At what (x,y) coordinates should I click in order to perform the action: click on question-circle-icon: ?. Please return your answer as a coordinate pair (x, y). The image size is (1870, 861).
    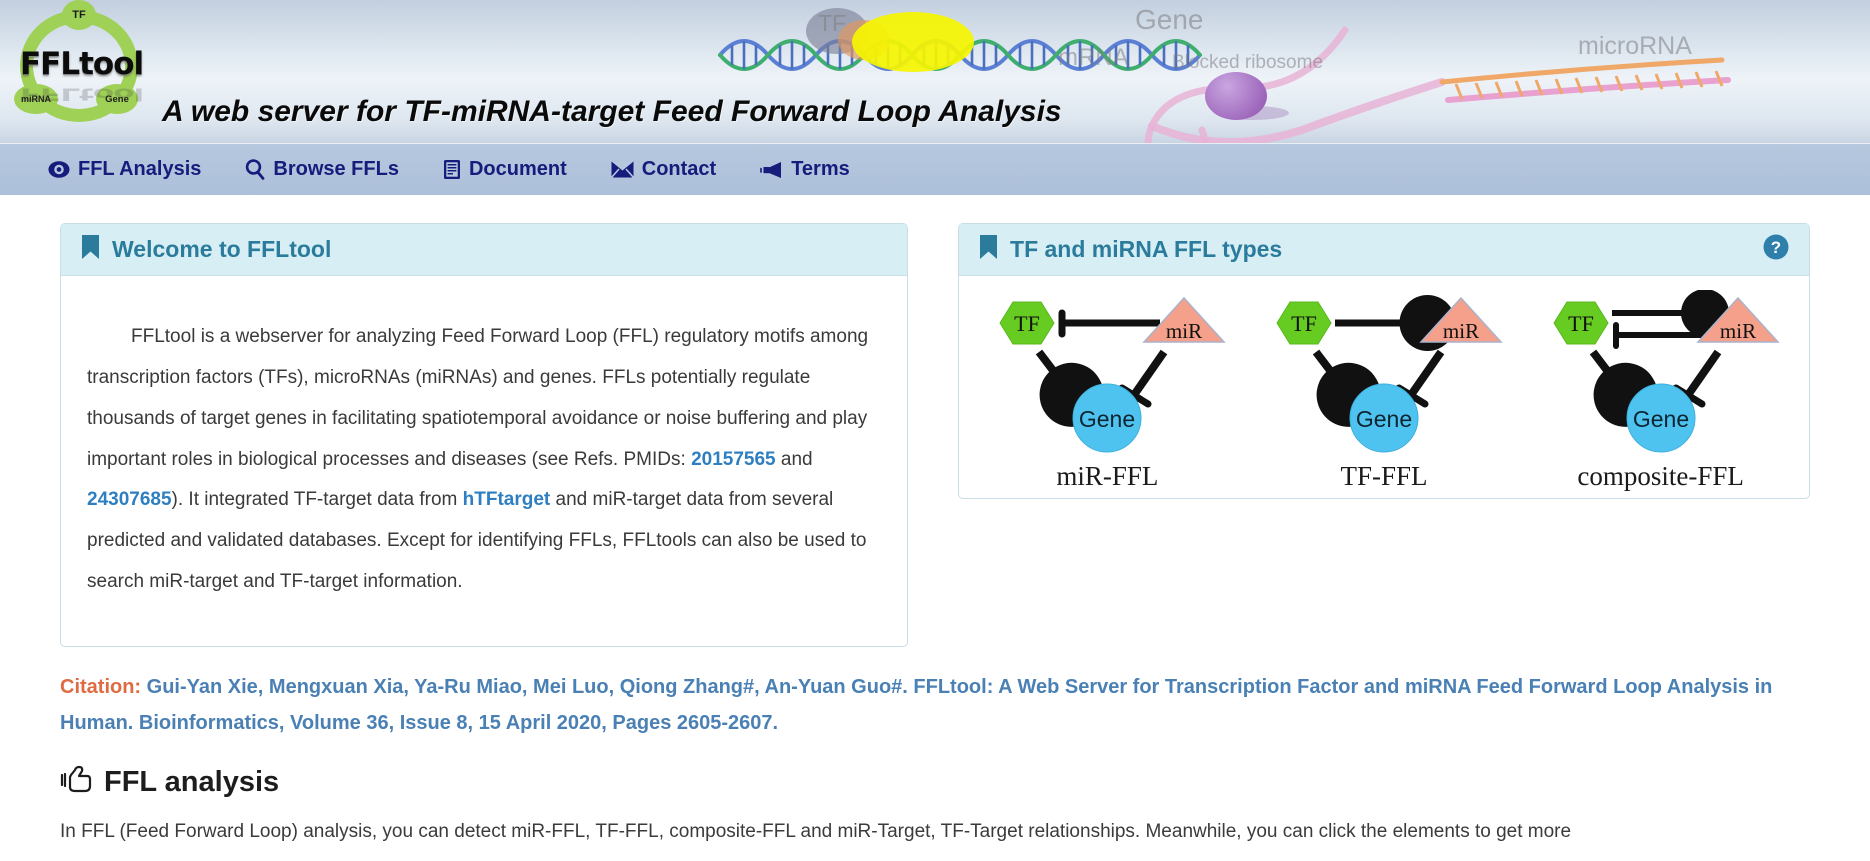
    Looking at the image, I should click on (1776, 249).